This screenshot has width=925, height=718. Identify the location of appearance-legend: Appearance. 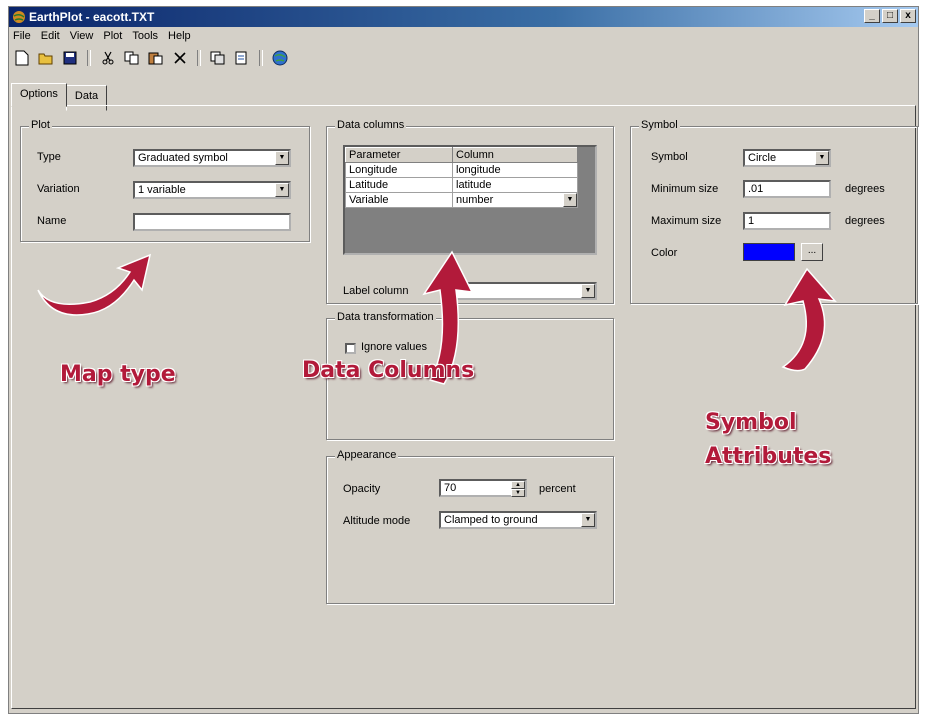
(367, 455).